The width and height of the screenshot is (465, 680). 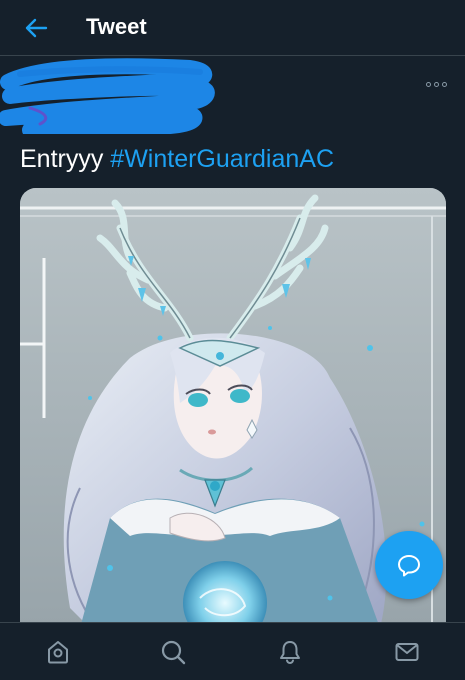 I want to click on nav-messages-button, so click(x=407, y=652).